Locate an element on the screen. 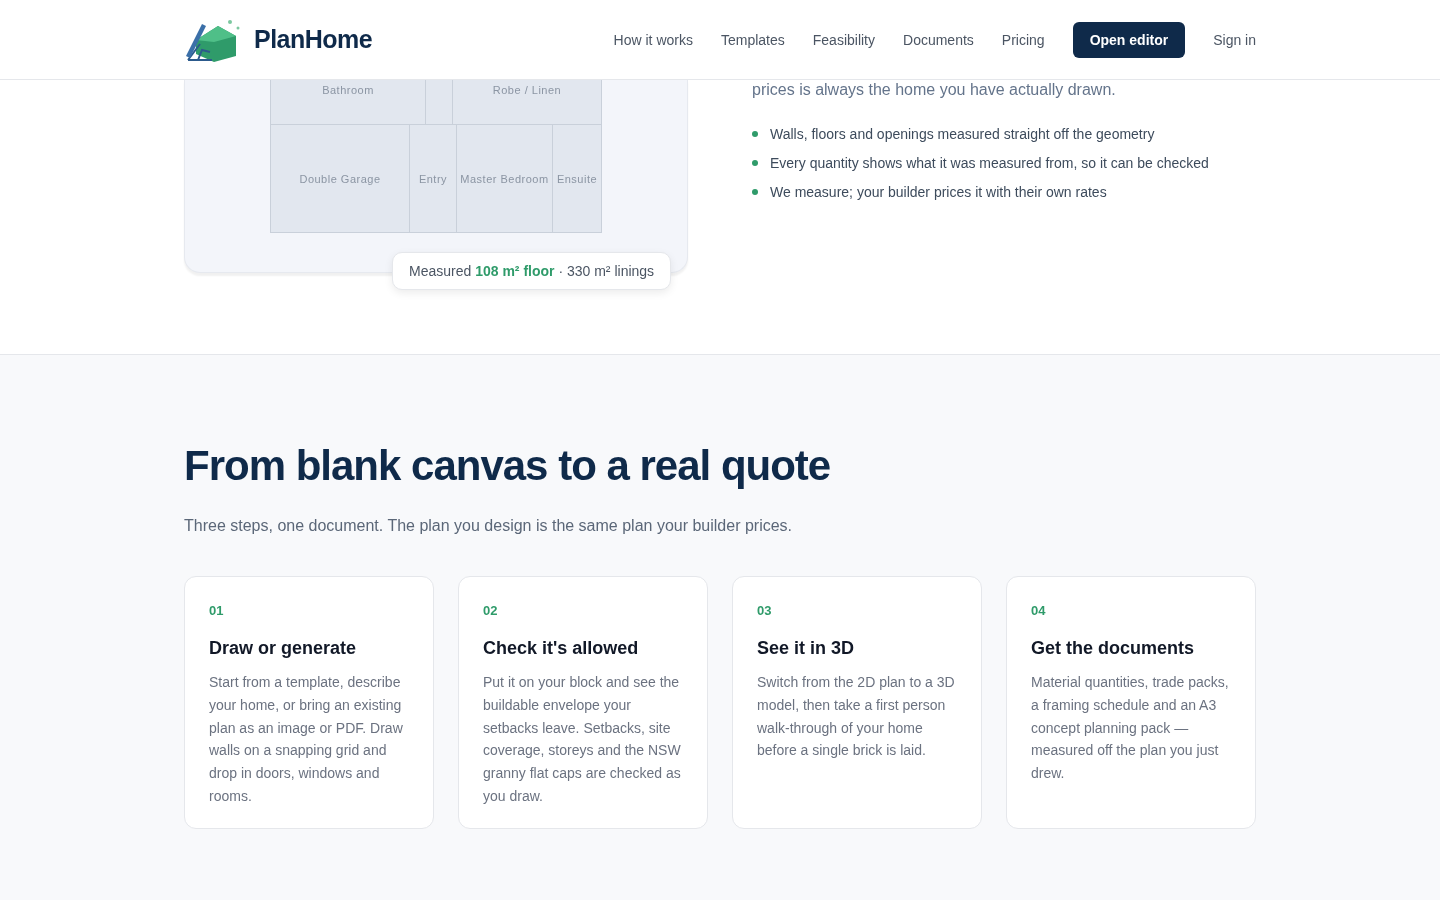  measurement-text: Measured 108 m² floor · 330 m² linings is located at coordinates (532, 271).